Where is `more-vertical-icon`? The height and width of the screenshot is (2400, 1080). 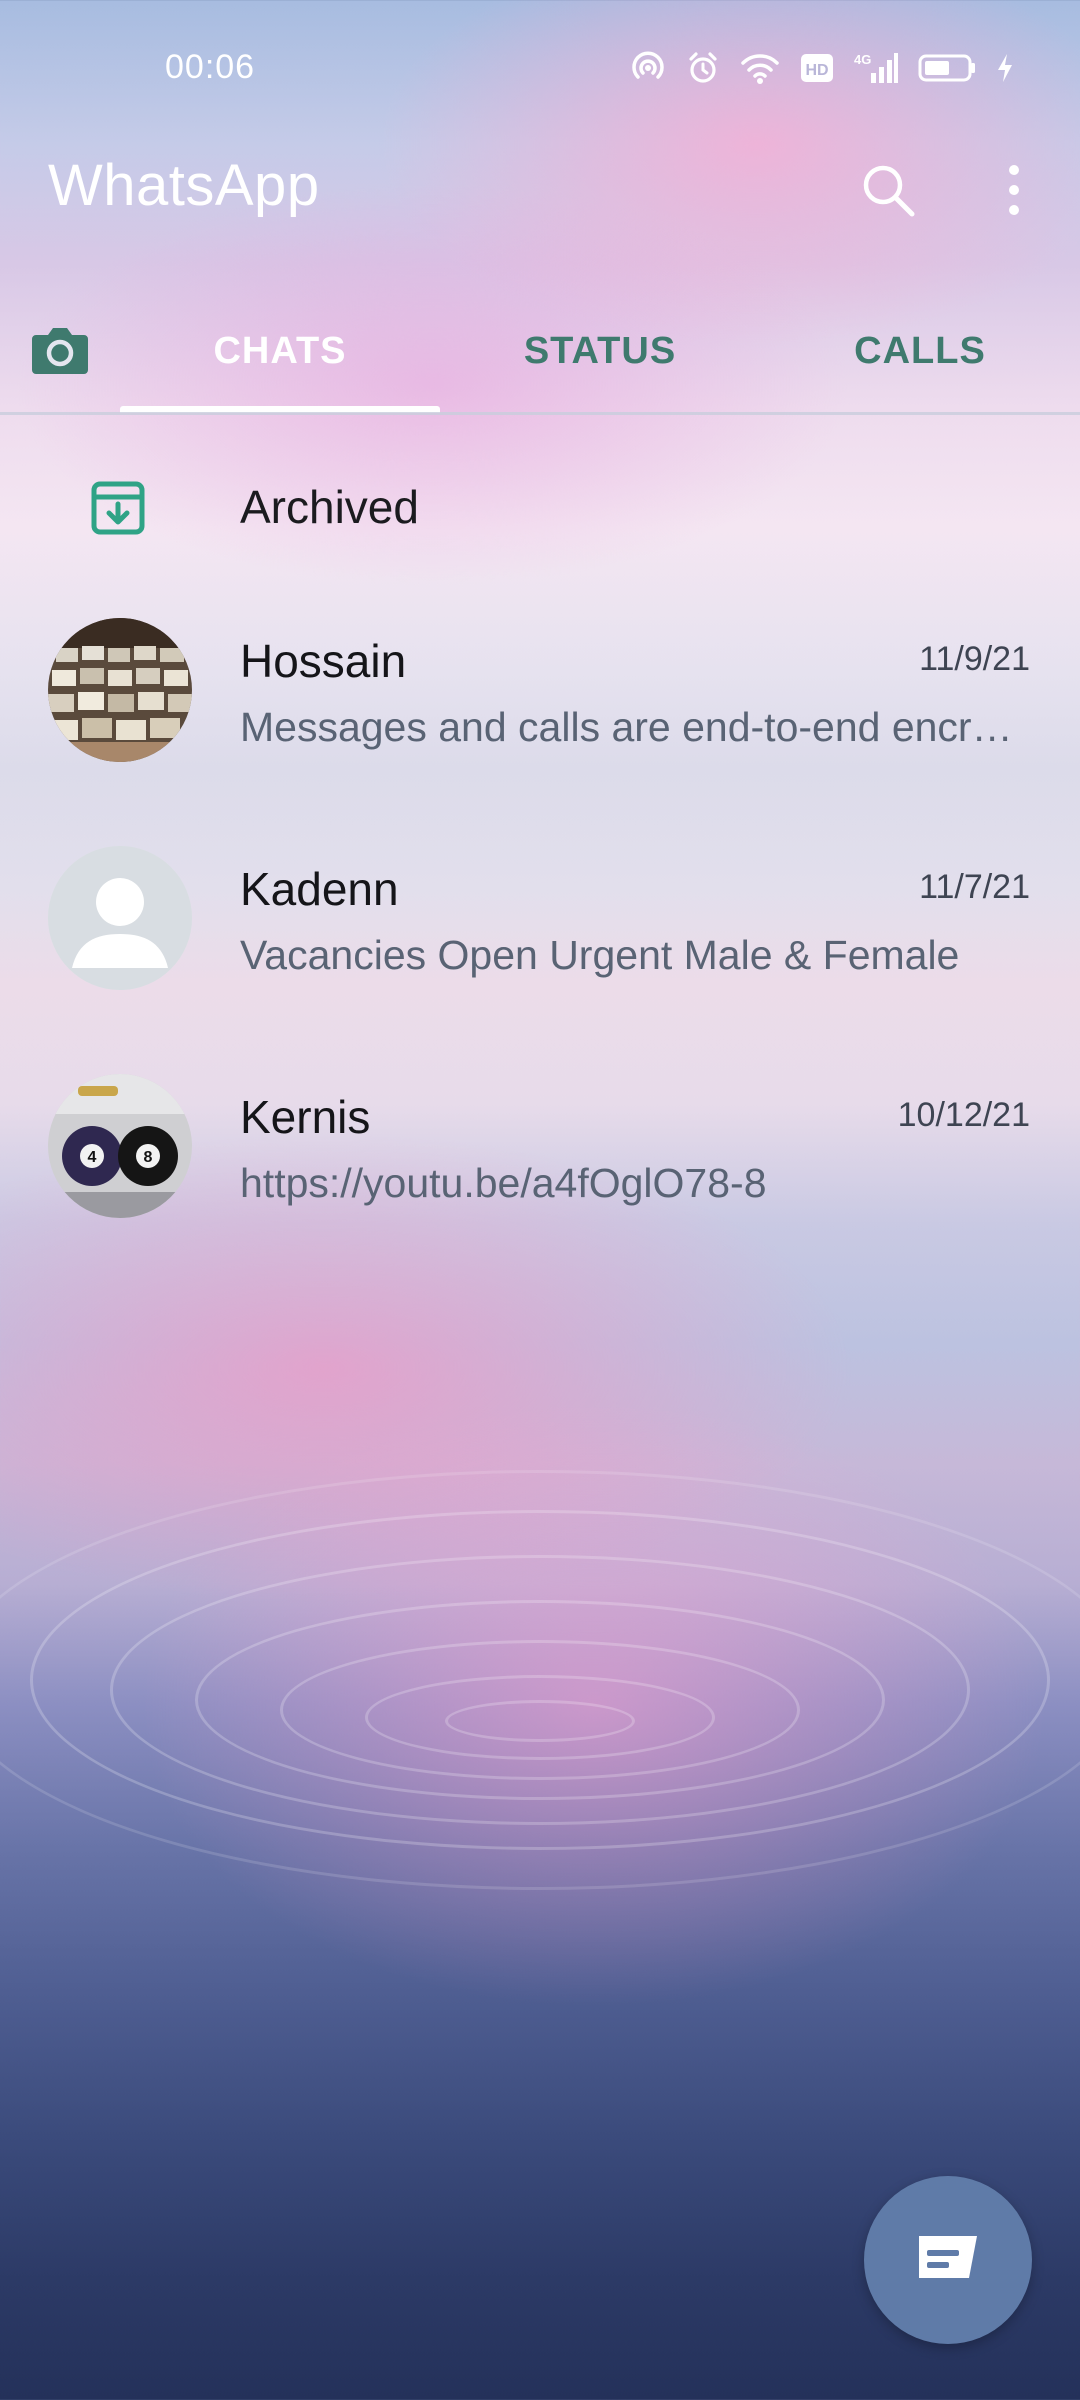
more-vertical-icon is located at coordinates (1014, 190).